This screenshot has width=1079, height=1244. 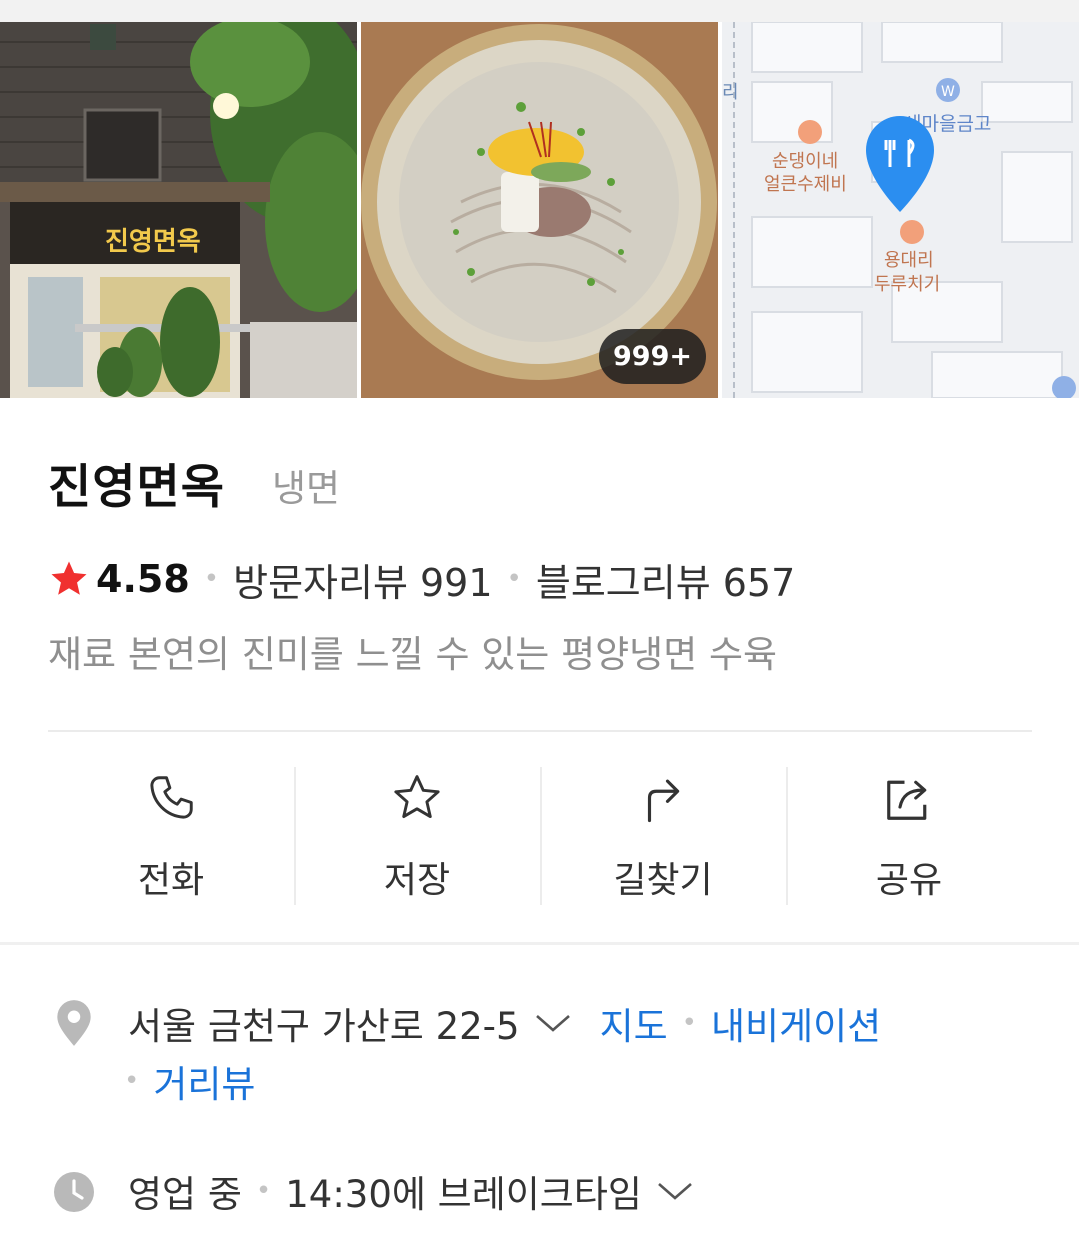 What do you see at coordinates (634, 1023) in the screenshot?
I see `map-link: 지도` at bounding box center [634, 1023].